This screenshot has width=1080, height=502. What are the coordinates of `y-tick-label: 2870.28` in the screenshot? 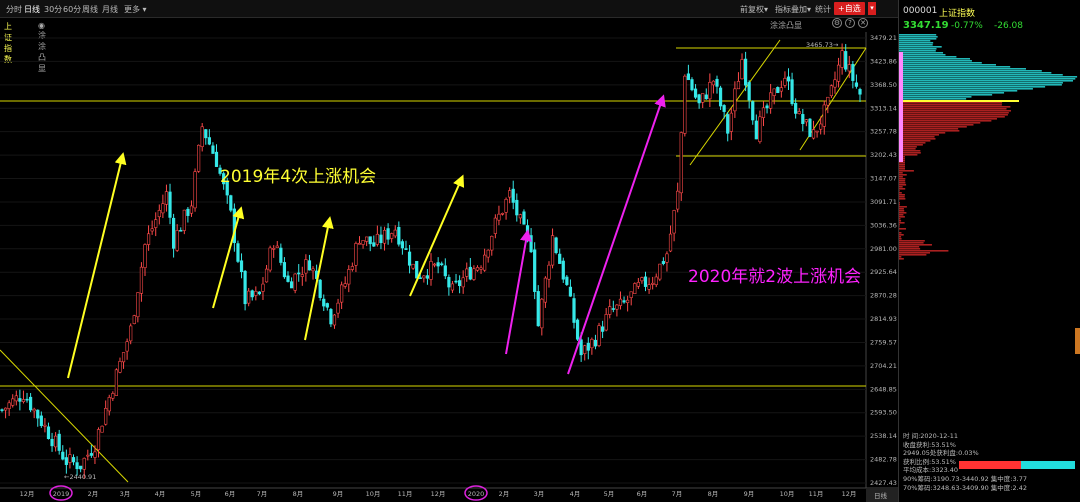 It's located at (883, 296).